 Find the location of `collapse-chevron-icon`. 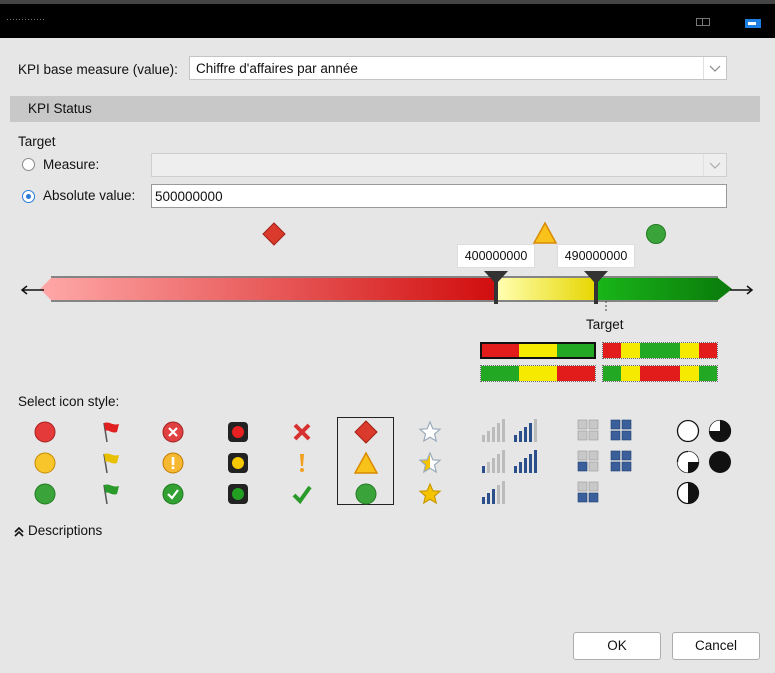

collapse-chevron-icon is located at coordinates (19, 532).